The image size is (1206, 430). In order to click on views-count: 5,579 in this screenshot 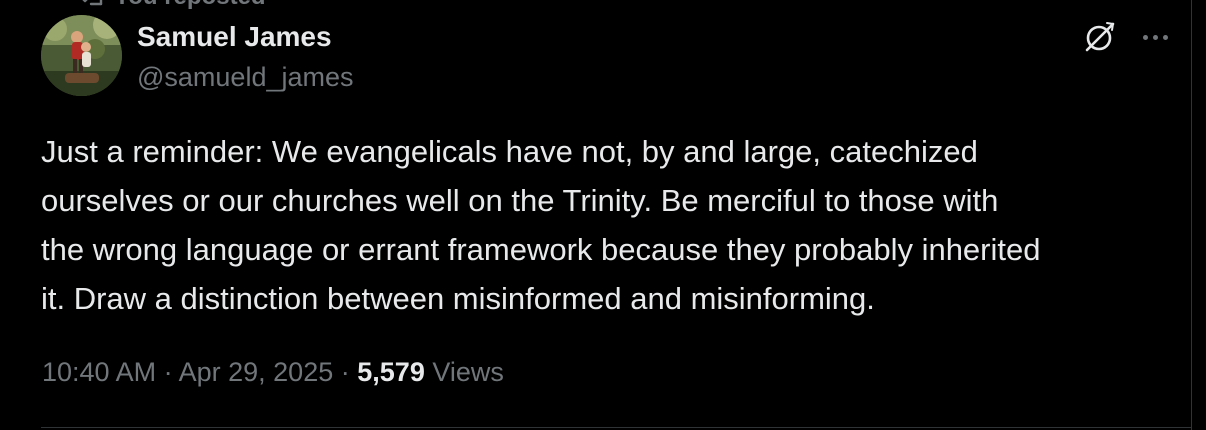, I will do `click(391, 372)`.